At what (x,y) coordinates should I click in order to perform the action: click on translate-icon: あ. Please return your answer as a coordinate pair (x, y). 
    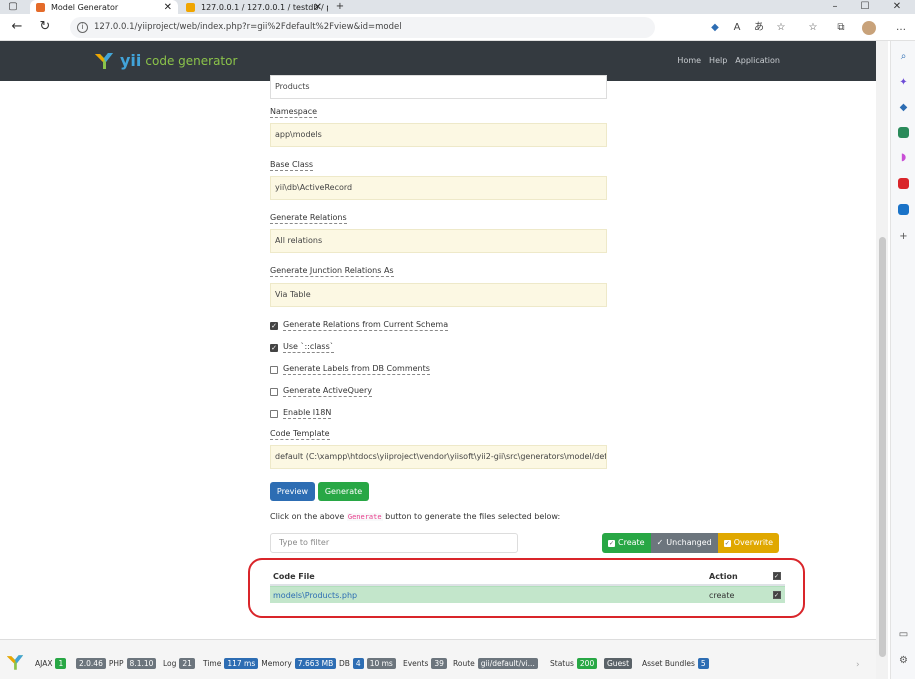
    Looking at the image, I should click on (759, 28).